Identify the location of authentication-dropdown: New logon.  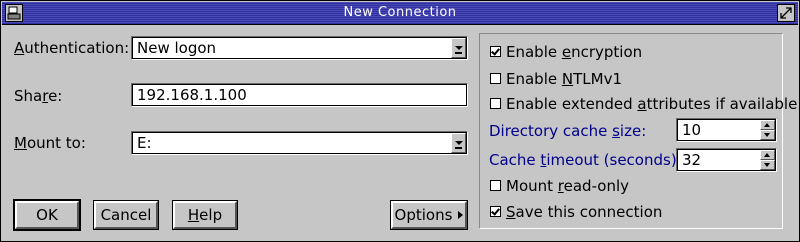
(299, 48).